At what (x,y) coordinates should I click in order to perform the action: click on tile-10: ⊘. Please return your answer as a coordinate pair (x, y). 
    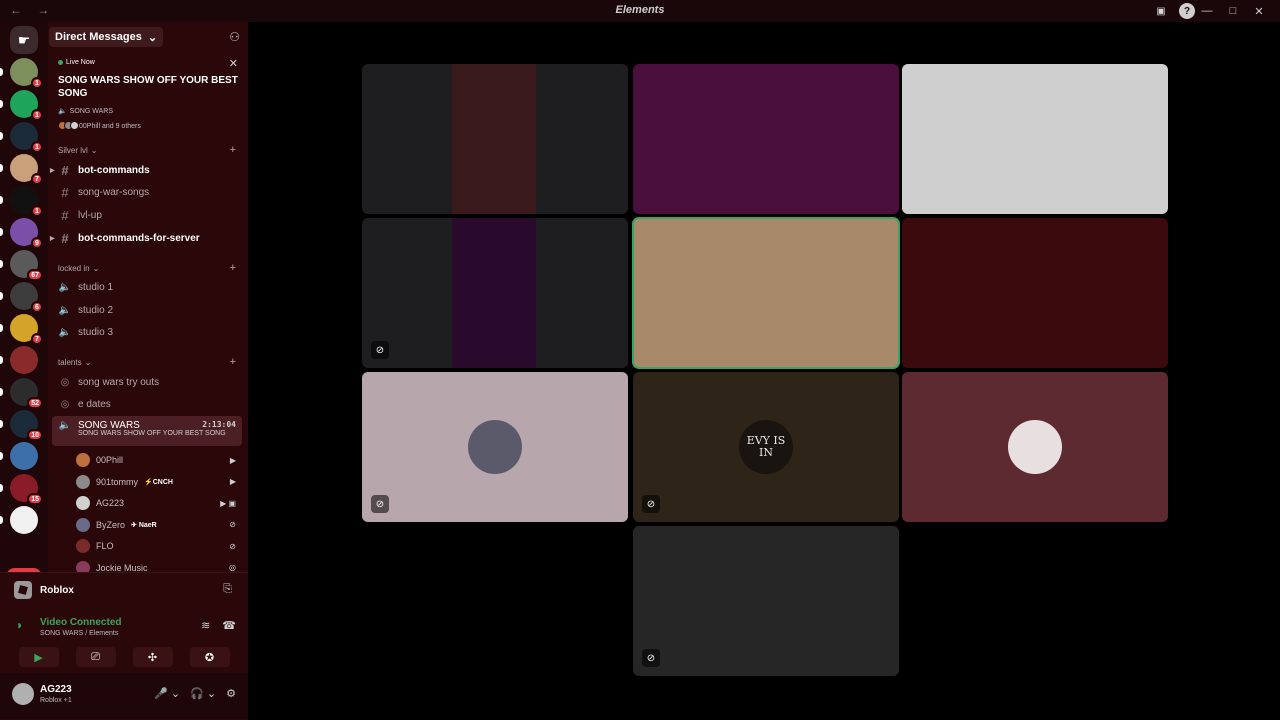
    Looking at the image, I should click on (766, 601).